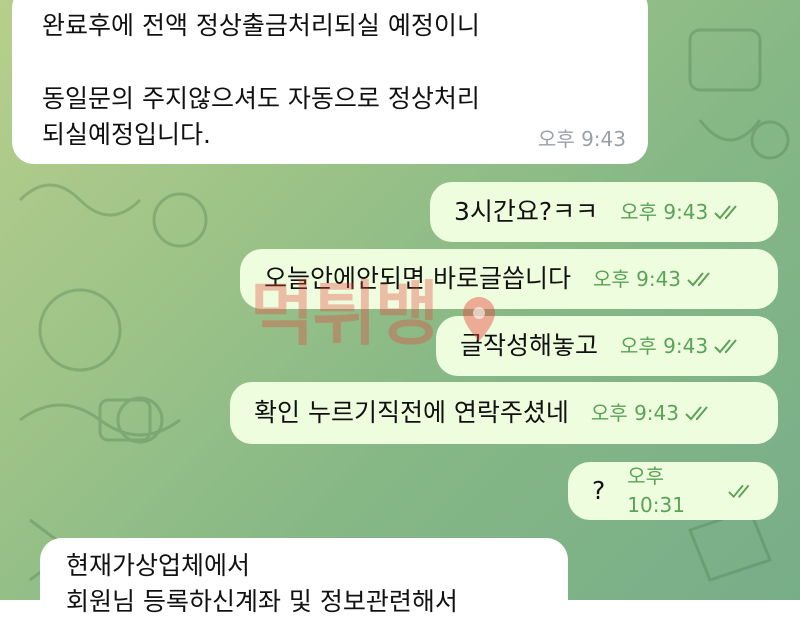 The width and height of the screenshot is (800, 628). What do you see at coordinates (604, 212) in the screenshot?
I see `message-bubble-outgoing: 3시간요?ㅋㅋ 오후 9:43` at bounding box center [604, 212].